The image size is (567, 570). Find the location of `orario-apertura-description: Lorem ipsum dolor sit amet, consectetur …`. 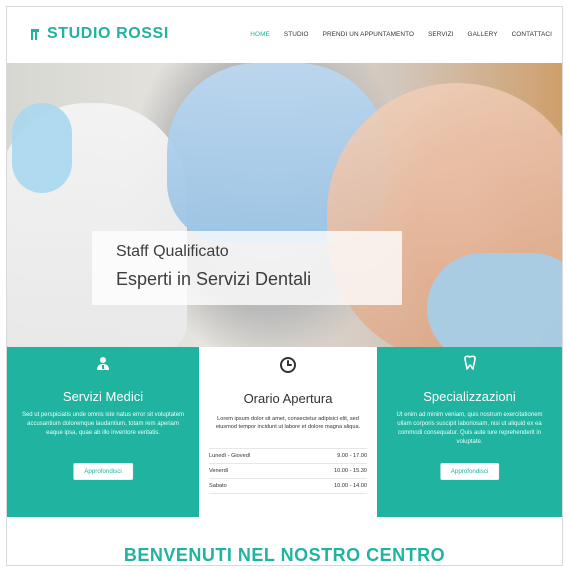

orario-apertura-description: Lorem ipsum dolor sit amet, consectetur … is located at coordinates (288, 423).